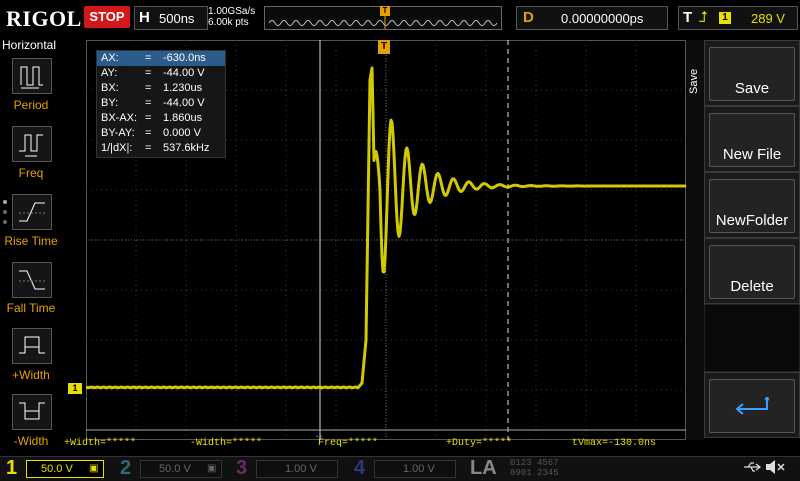  What do you see at coordinates (415, 469) in the screenshot?
I see `ch4-scale: 1.00 V` at bounding box center [415, 469].